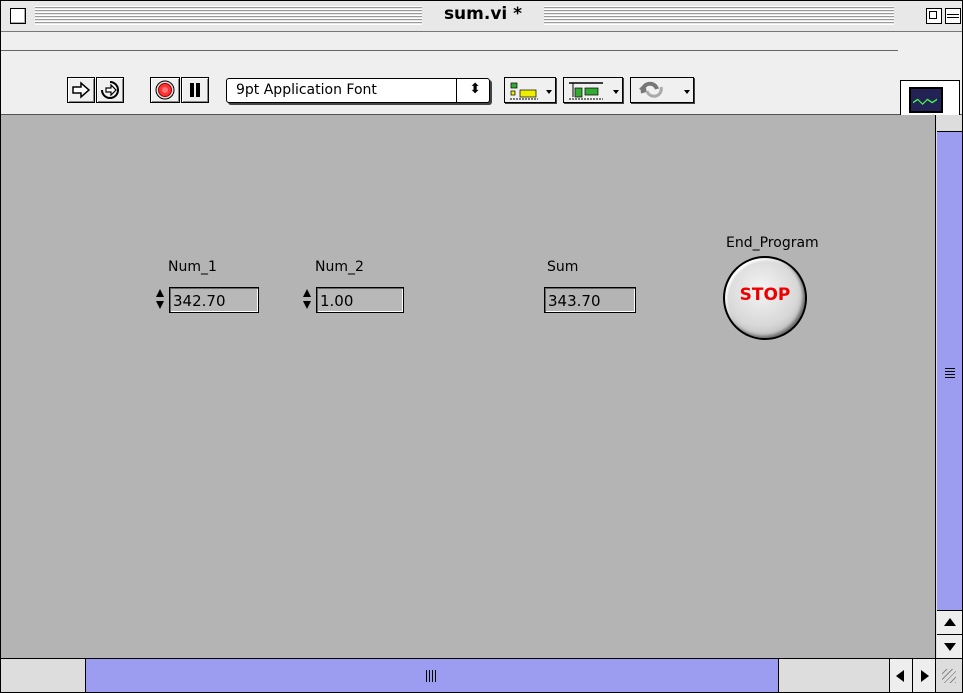 This screenshot has width=963, height=693. Describe the element at coordinates (475, 89) in the screenshot. I see `up-down-arrows-icon: ⬍` at that location.